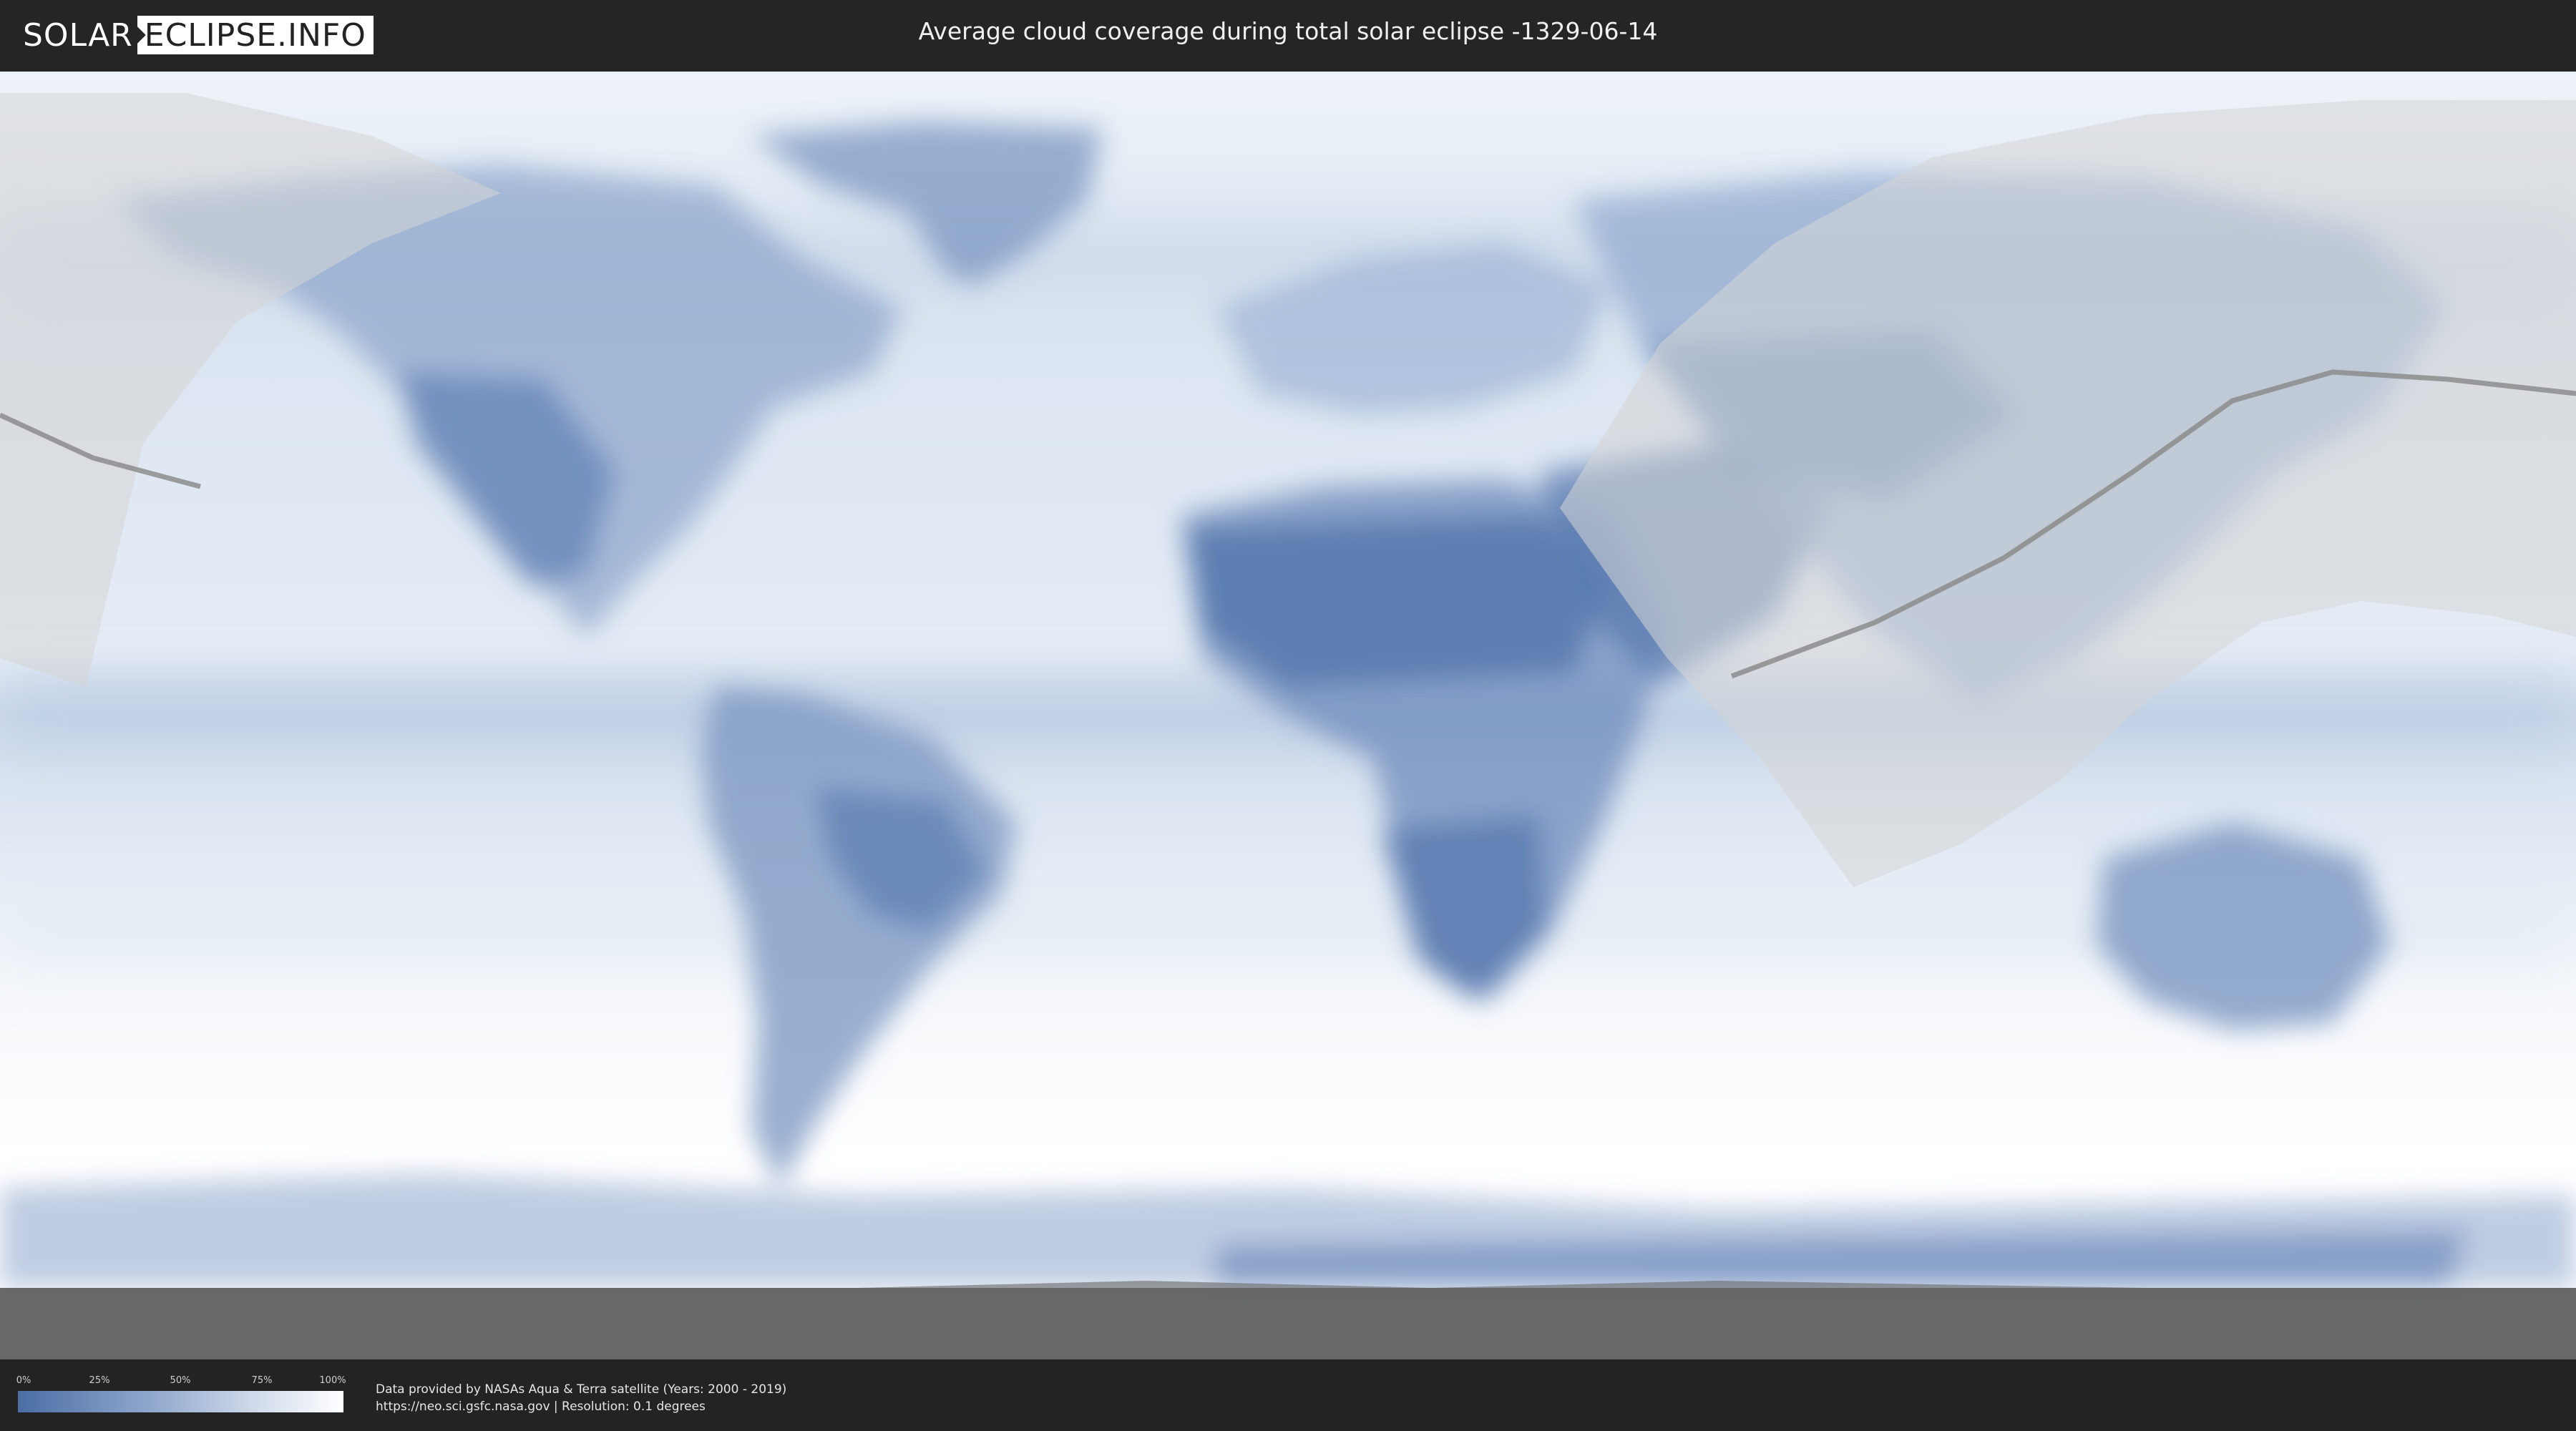 Image resolution: width=2576 pixels, height=1431 pixels. Describe the element at coordinates (332, 1380) in the screenshot. I see `legend-tick-100: 100%` at that location.